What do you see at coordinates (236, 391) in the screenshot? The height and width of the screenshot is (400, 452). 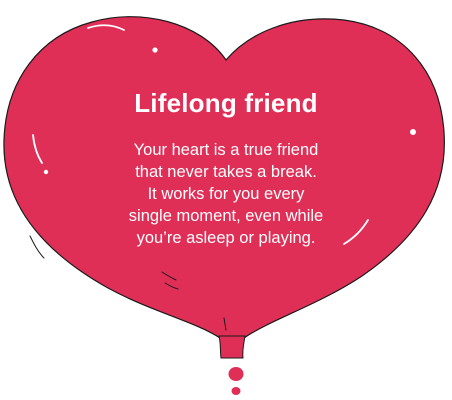 I see `drop-small` at bounding box center [236, 391].